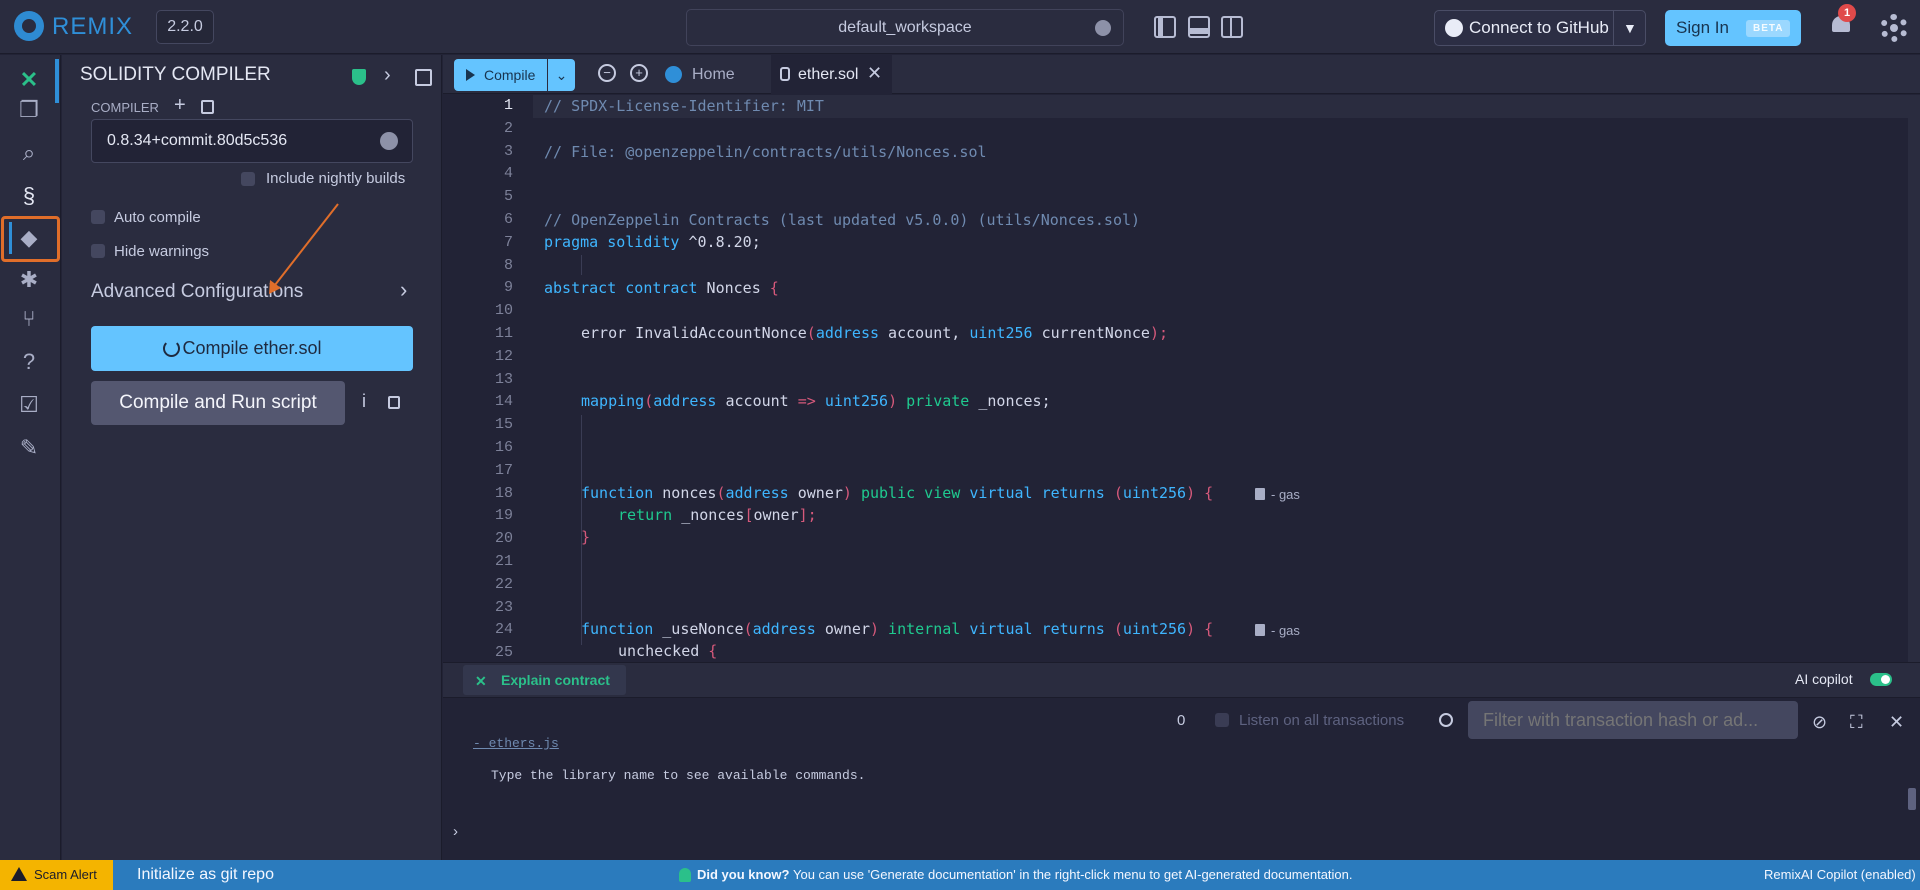  Describe the element at coordinates (757, 401) in the screenshot. I see `code-text: account` at that location.